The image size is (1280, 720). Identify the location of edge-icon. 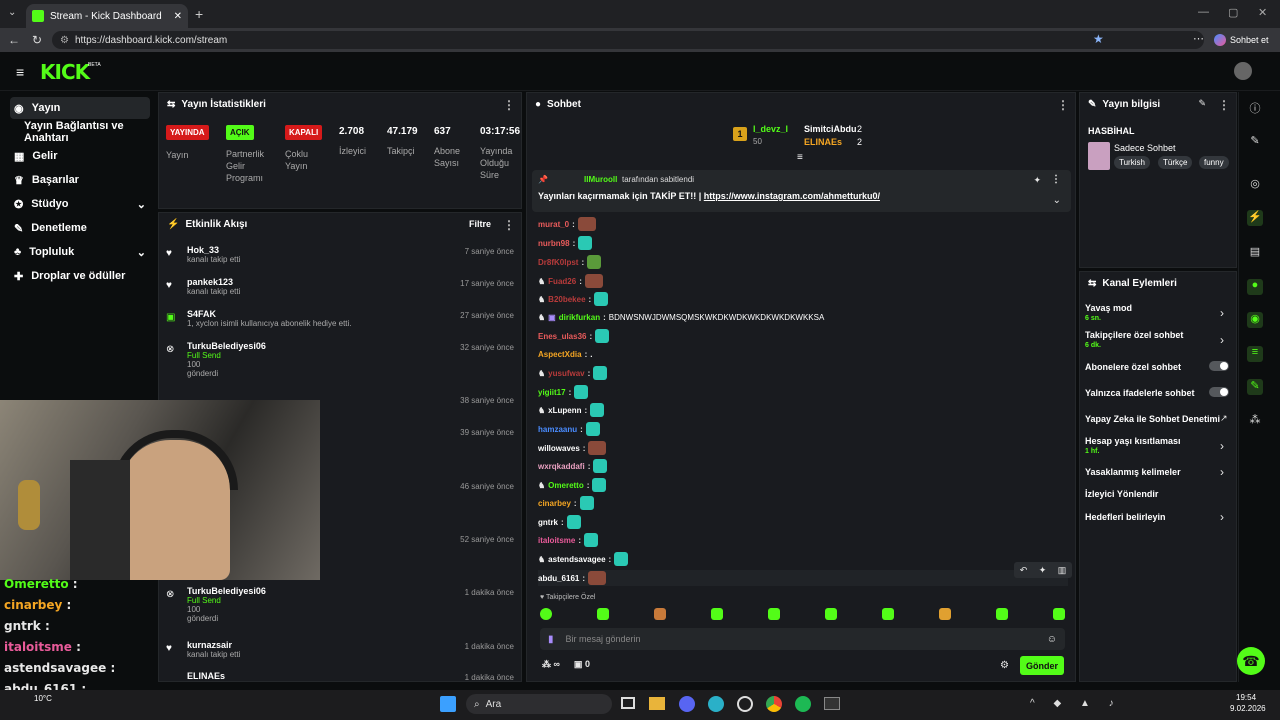
(716, 704).